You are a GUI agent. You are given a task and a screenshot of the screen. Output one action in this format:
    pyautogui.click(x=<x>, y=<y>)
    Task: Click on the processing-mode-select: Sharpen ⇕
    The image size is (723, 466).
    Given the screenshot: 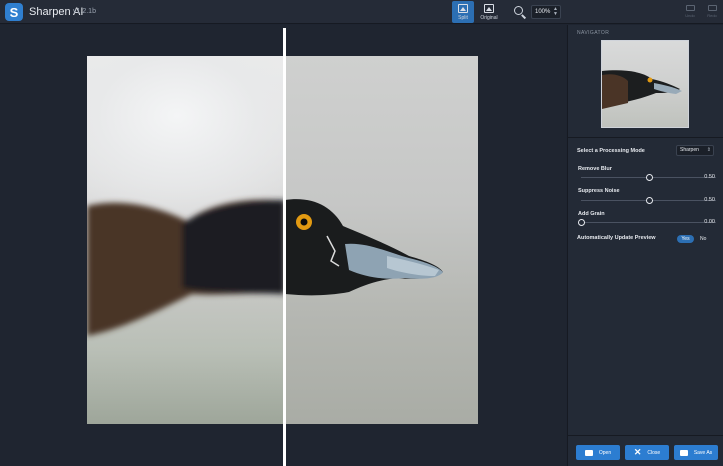 What is the action you would take?
    pyautogui.click(x=695, y=150)
    